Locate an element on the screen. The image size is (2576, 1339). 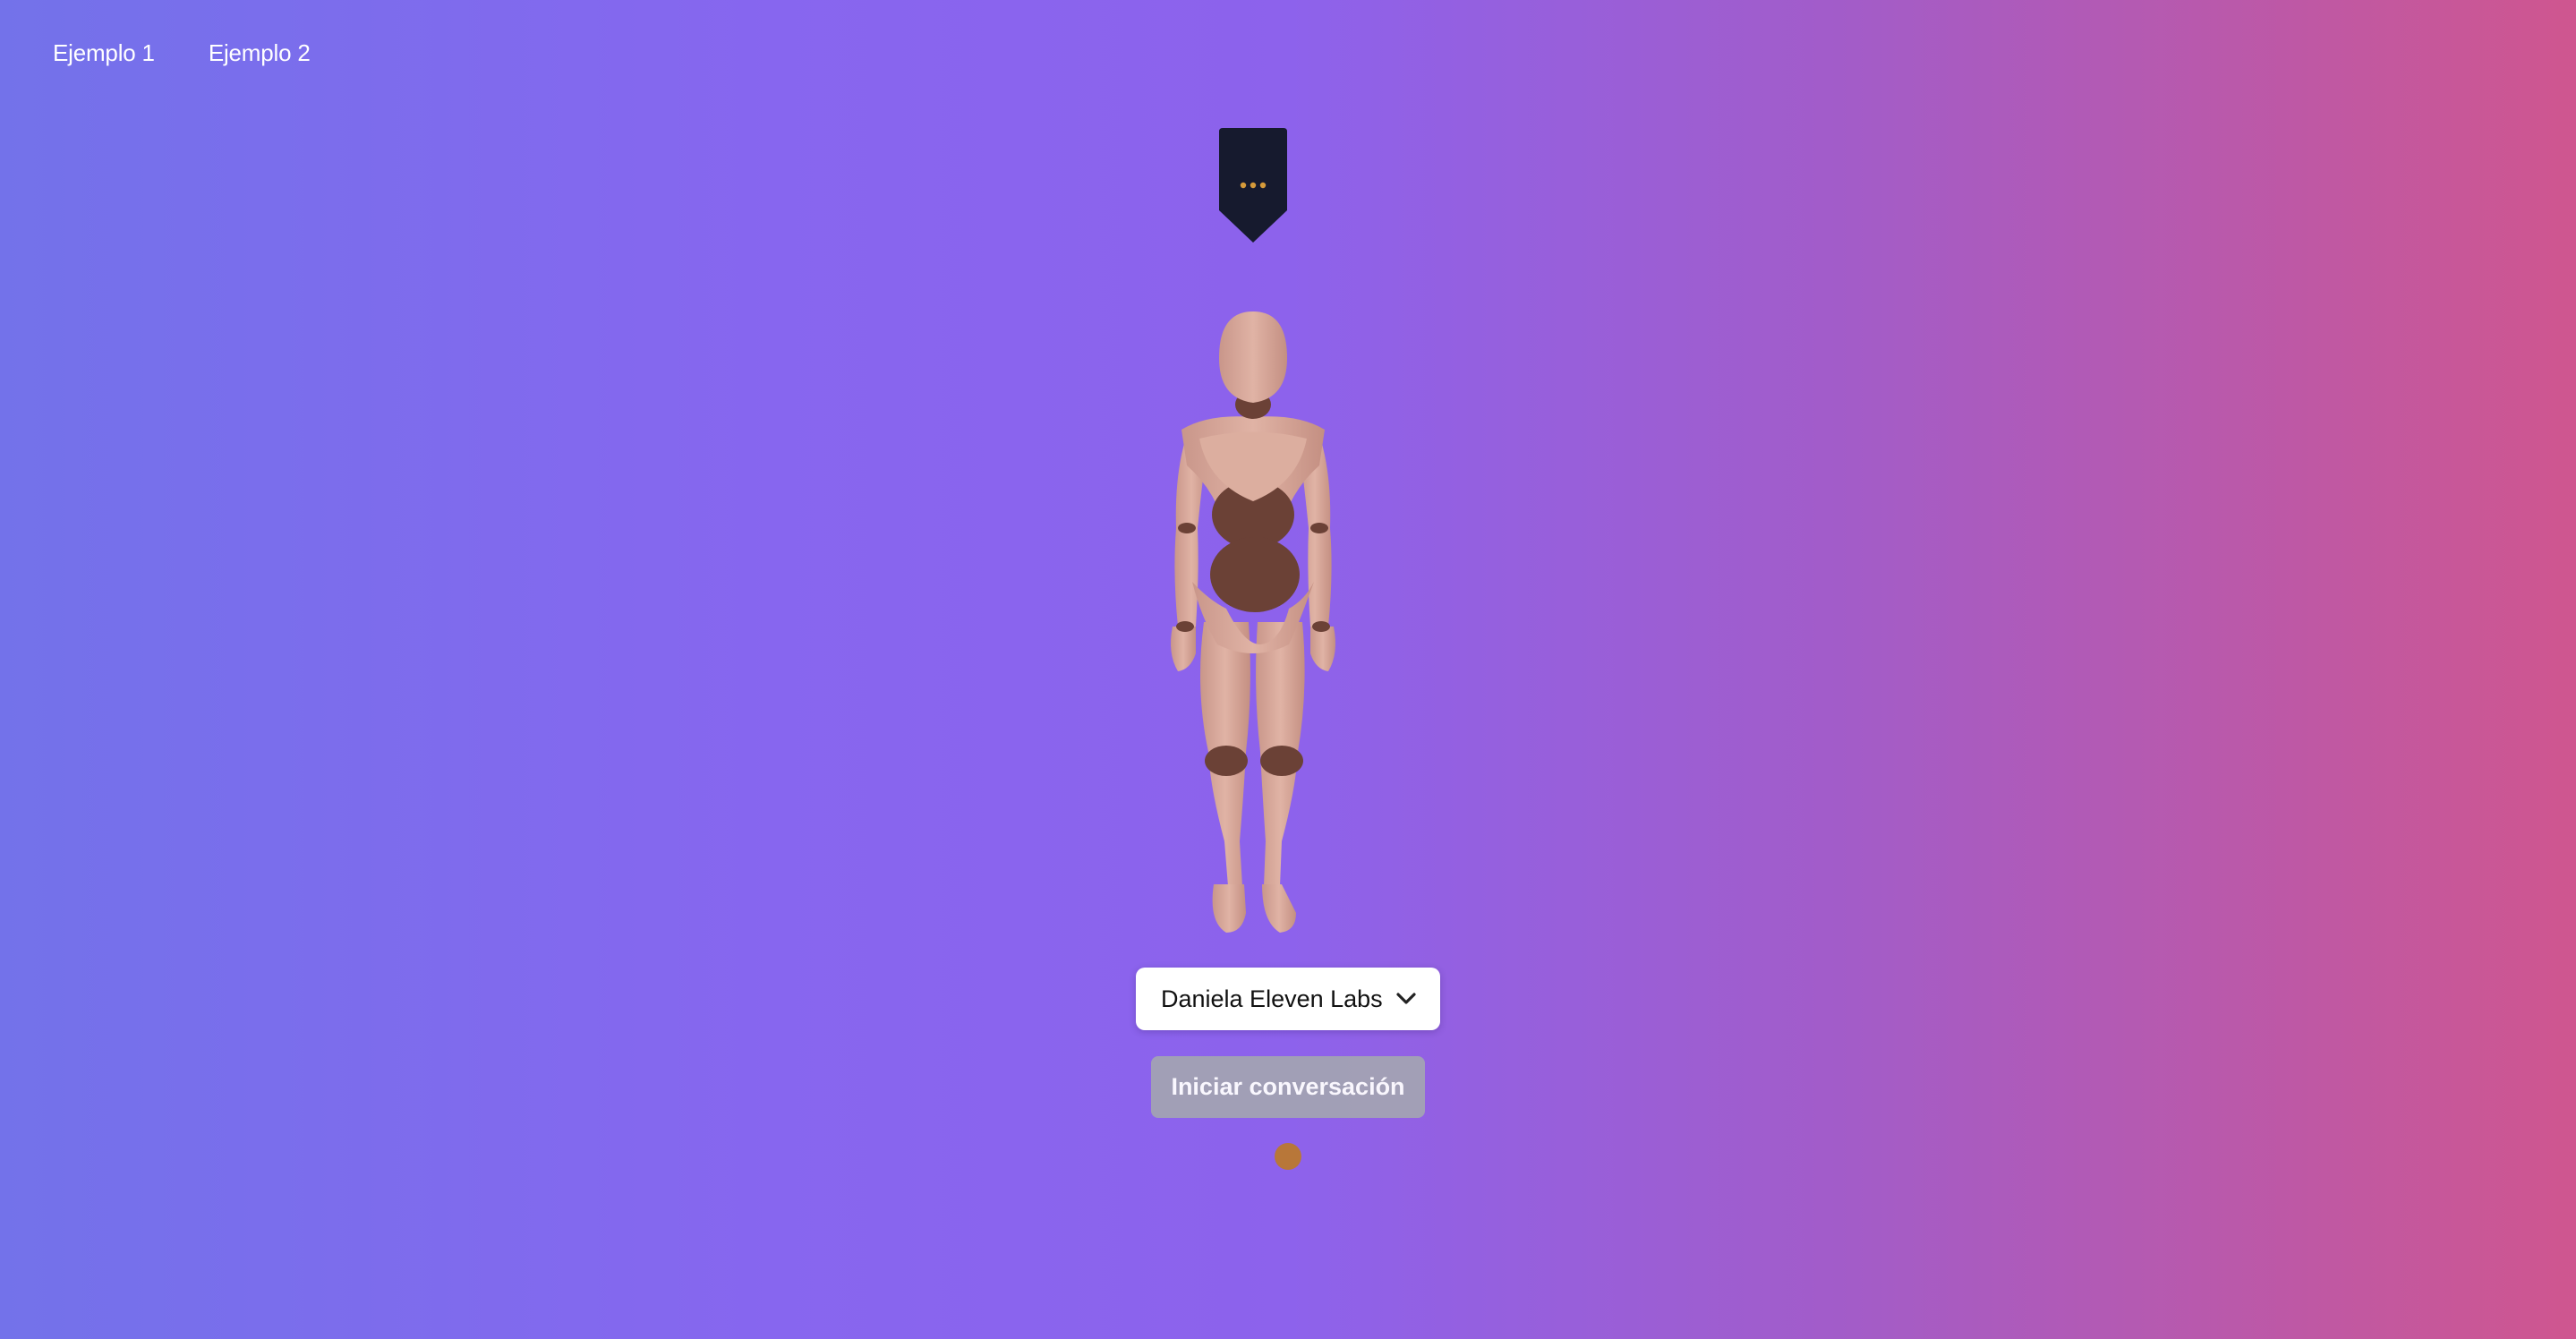
typing-dots-icon is located at coordinates (1253, 185).